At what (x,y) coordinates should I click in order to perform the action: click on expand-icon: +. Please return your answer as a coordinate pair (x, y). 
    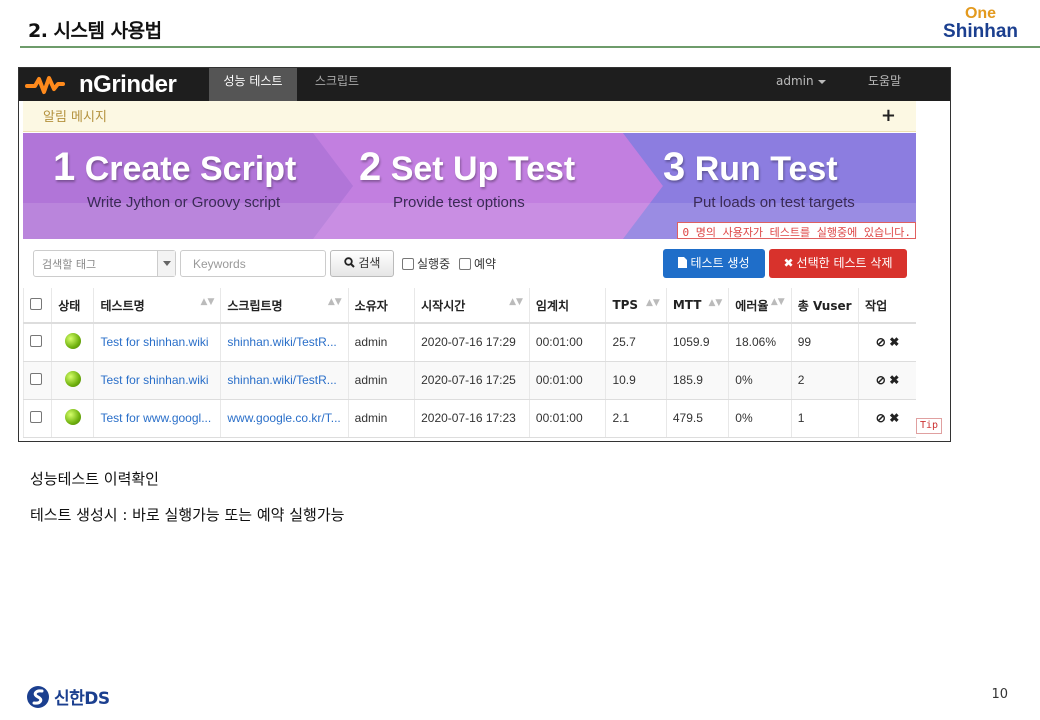
    Looking at the image, I should click on (888, 115).